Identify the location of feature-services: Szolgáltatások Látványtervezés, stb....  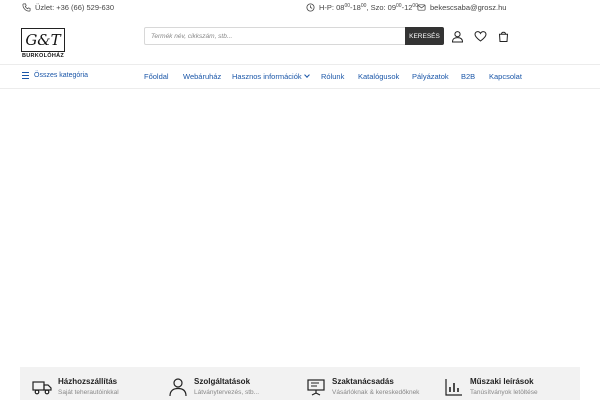
(213, 387).